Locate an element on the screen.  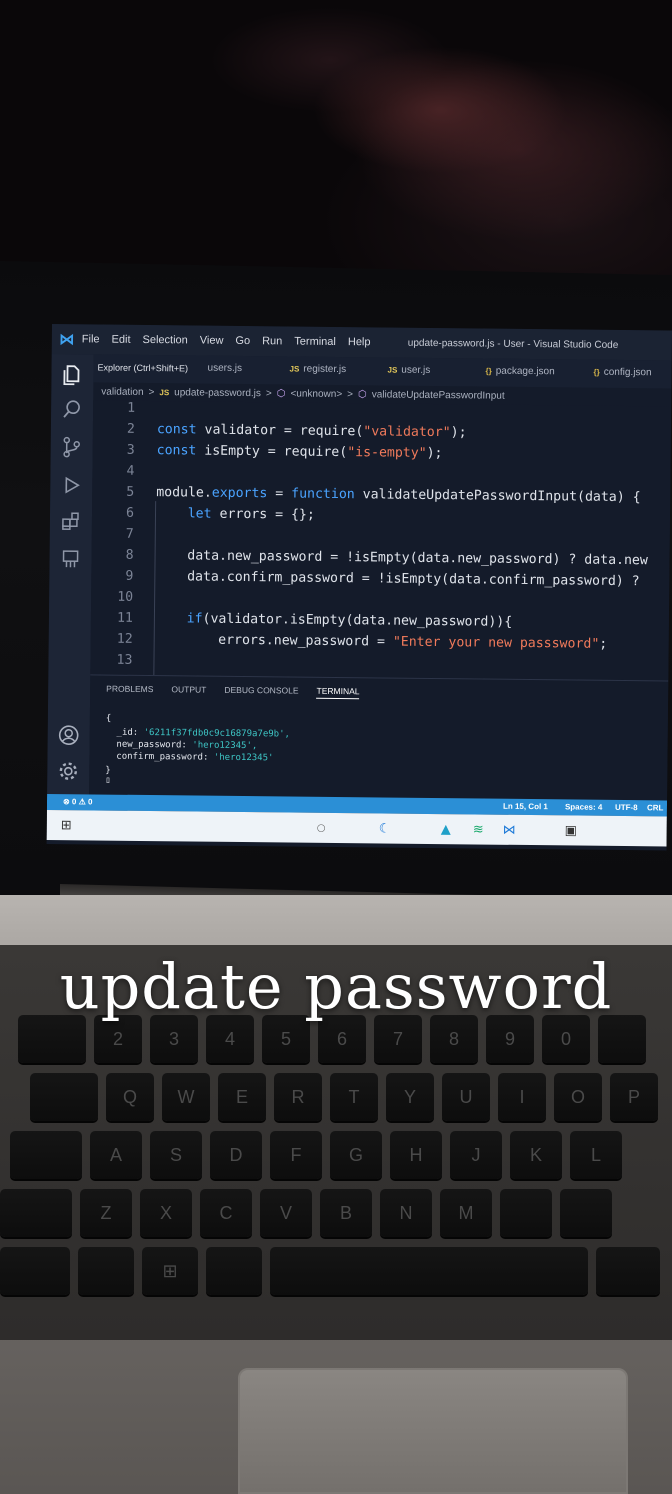
run-debug-icon is located at coordinates (71, 485).